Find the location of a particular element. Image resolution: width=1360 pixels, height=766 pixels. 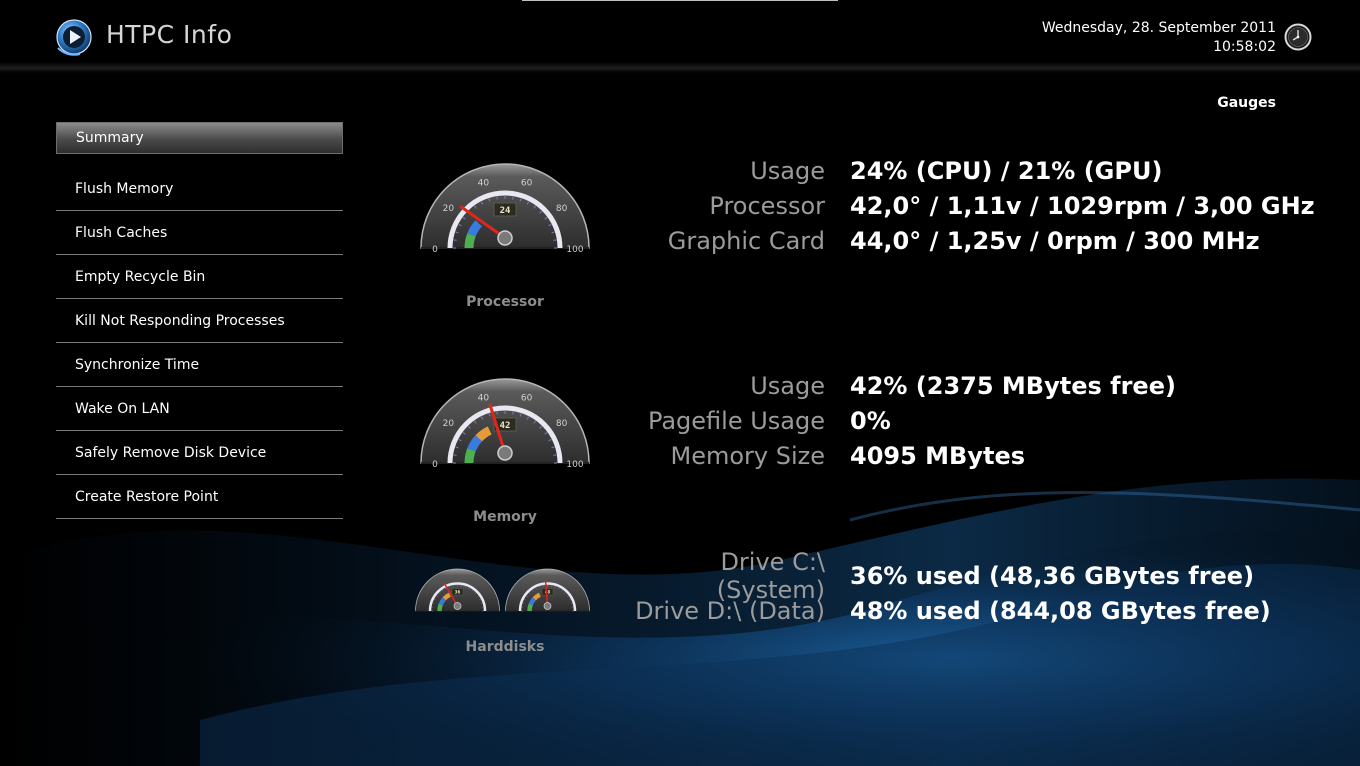

menu-item-synchronize-time: Synchronize Time is located at coordinates (199, 365).